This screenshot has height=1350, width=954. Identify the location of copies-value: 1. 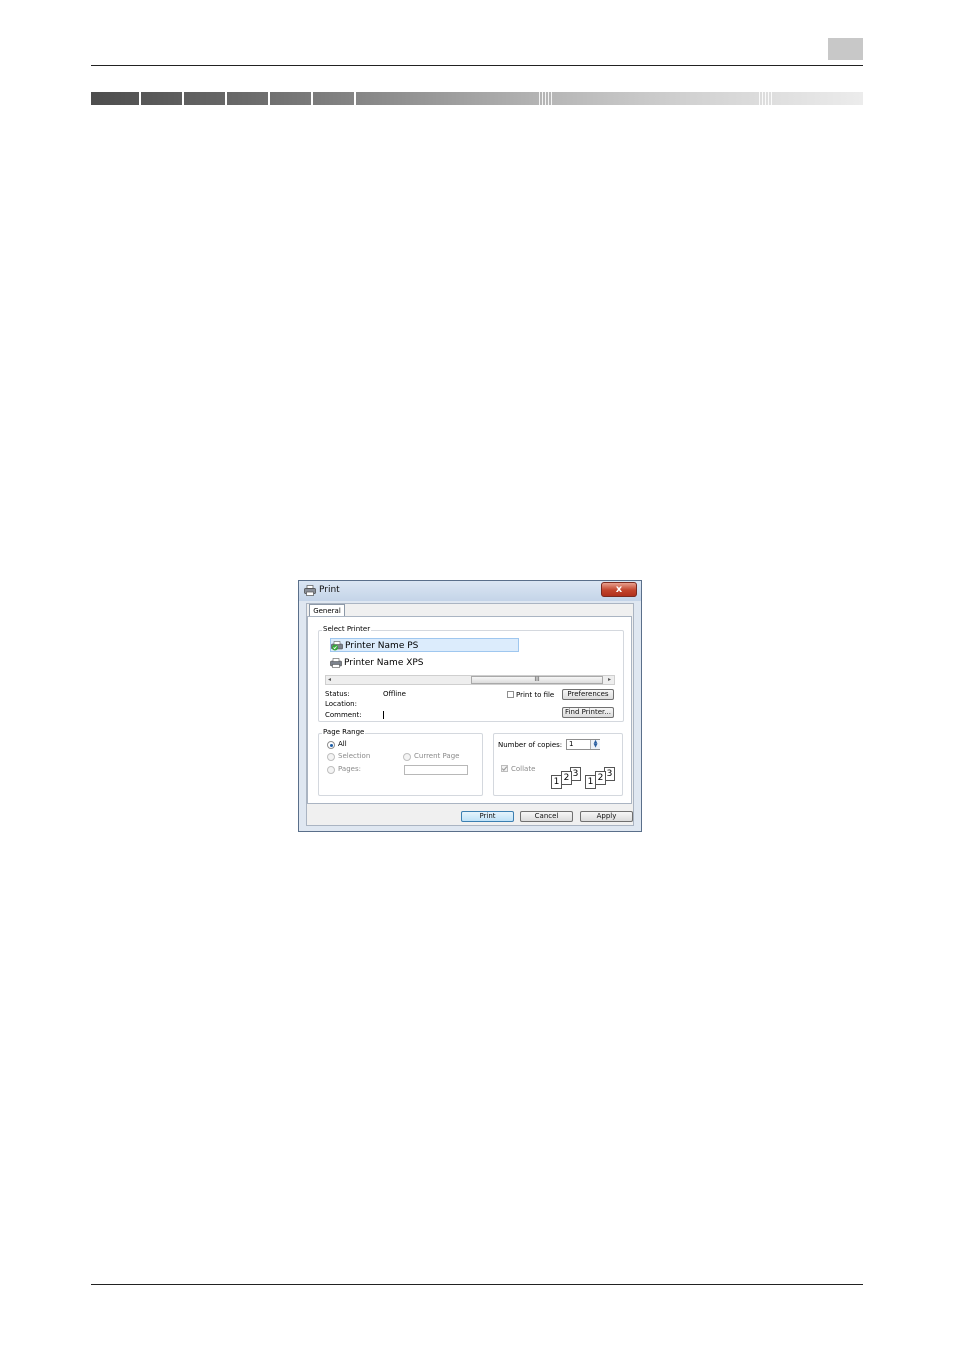
(571, 744).